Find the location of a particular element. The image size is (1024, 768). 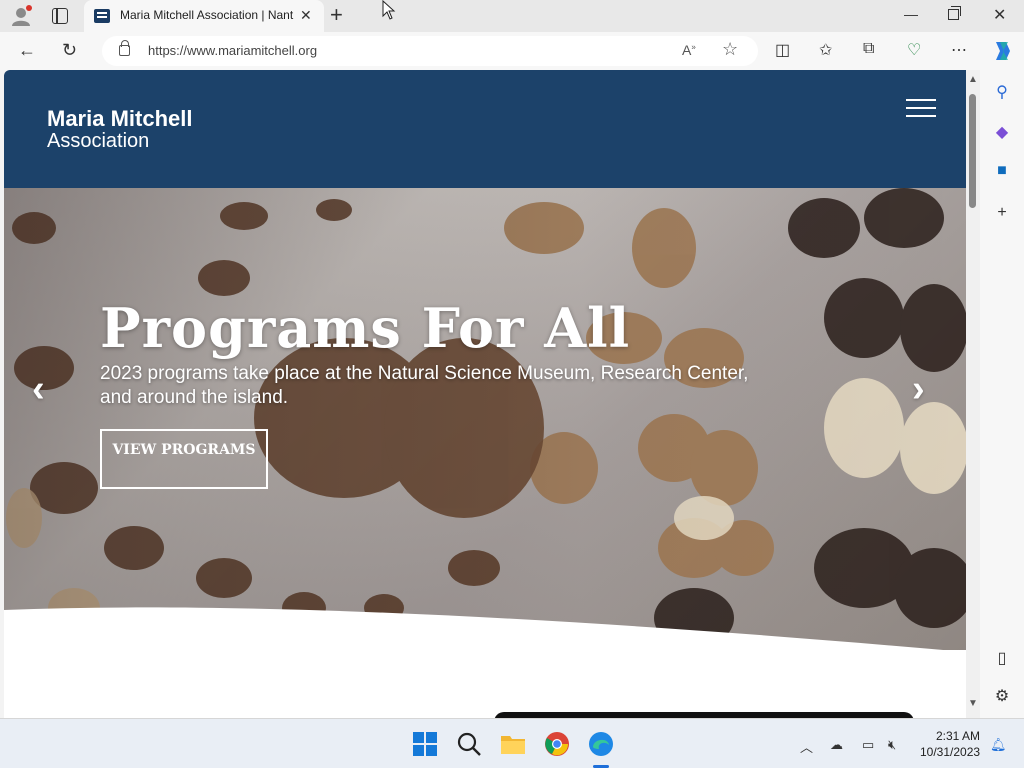

scroll-down-icon: ▼ is located at coordinates (973, 703).